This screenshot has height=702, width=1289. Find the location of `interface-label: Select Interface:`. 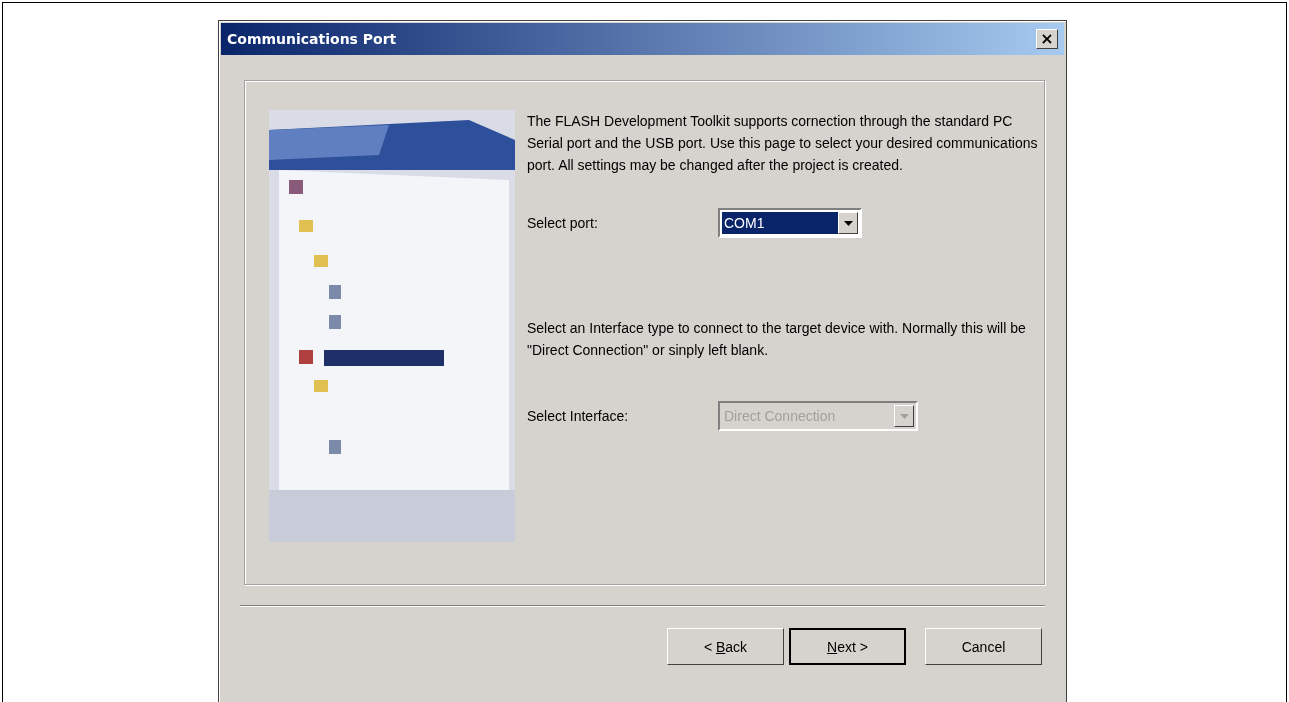

interface-label: Select Interface: is located at coordinates (578, 416).